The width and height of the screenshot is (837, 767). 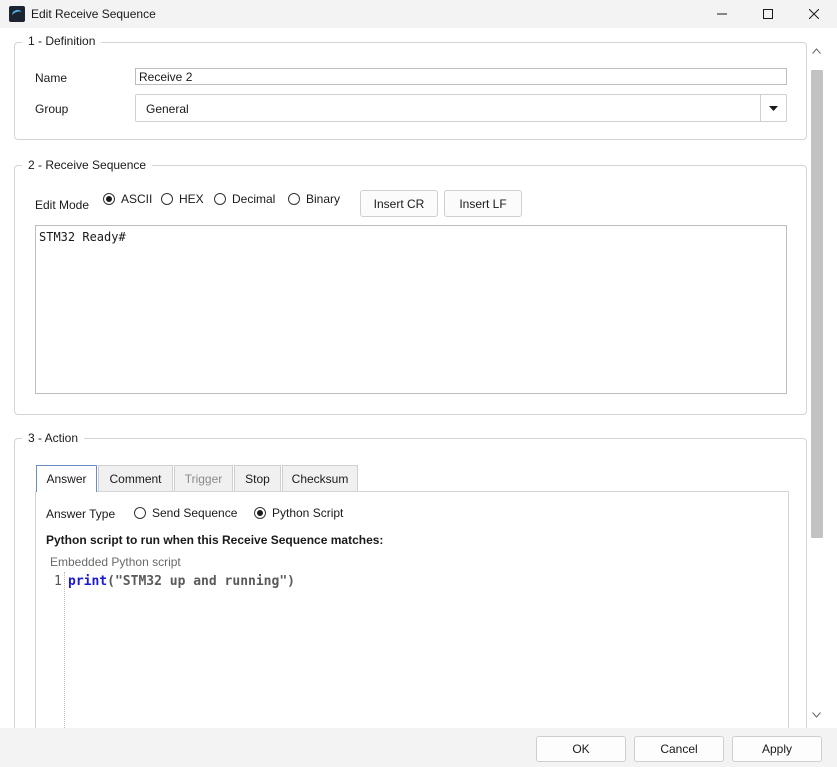 What do you see at coordinates (191, 199) in the screenshot?
I see `mode-hex-label: HEX` at bounding box center [191, 199].